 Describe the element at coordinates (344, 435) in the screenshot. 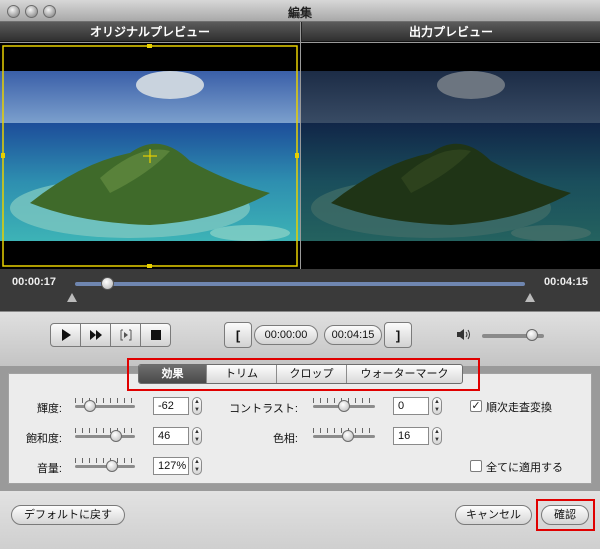

I see `hue-slider` at that location.